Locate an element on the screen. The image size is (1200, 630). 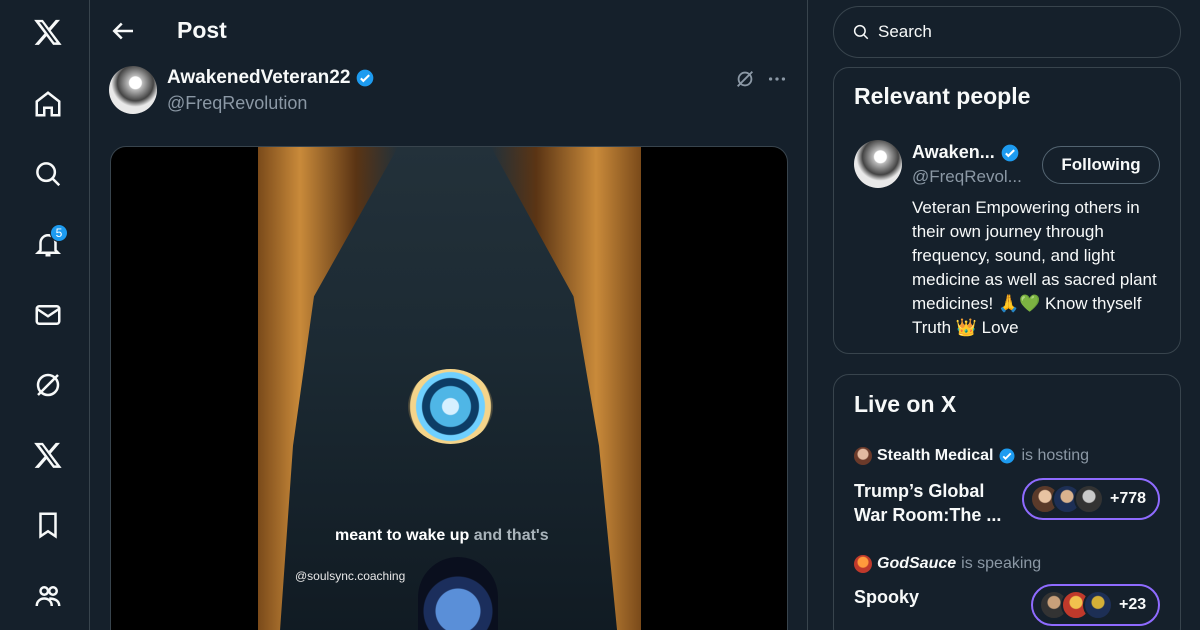
messages-icon is located at coordinates (48, 315).